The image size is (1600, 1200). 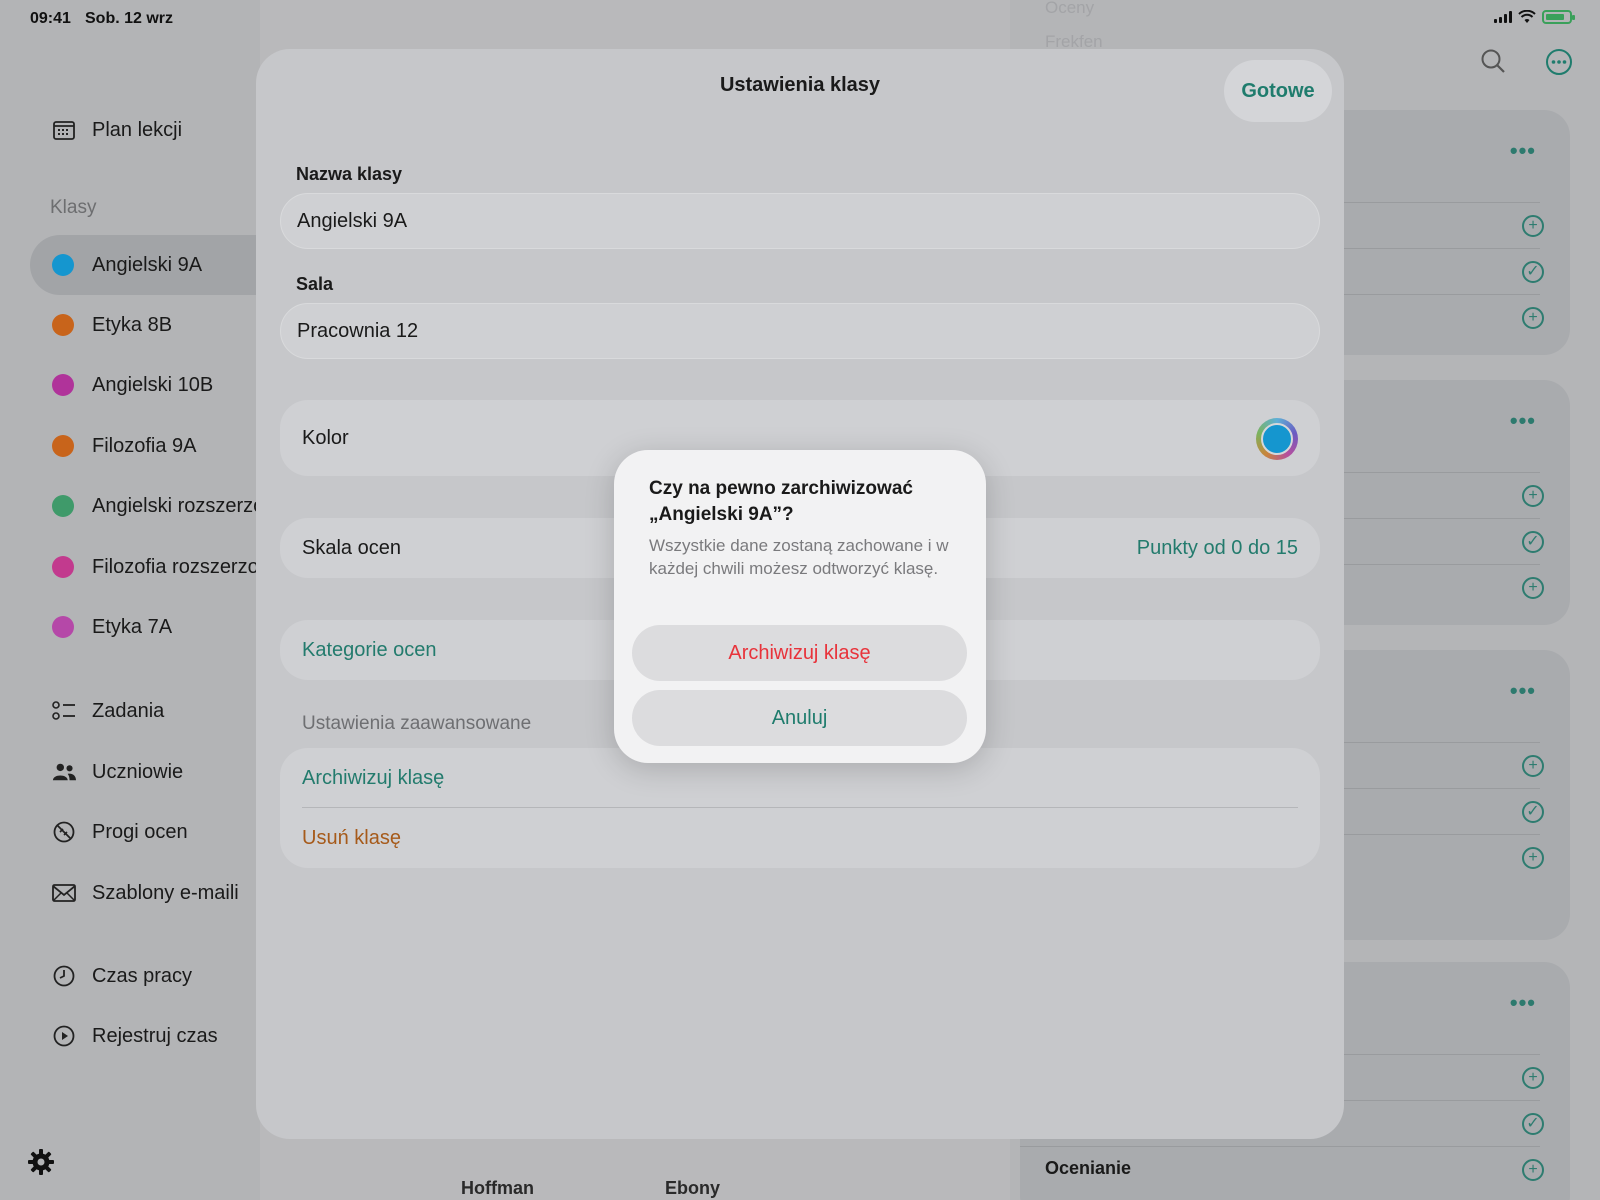 I want to click on done-button: Gotowe, so click(x=1278, y=91).